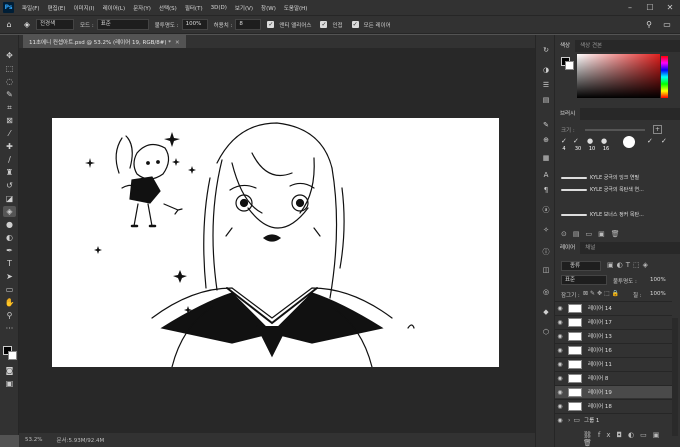 The image size is (680, 447). What do you see at coordinates (613, 363) in the screenshot?
I see `layer-row: ◉ 레이어 11` at bounding box center [613, 363].